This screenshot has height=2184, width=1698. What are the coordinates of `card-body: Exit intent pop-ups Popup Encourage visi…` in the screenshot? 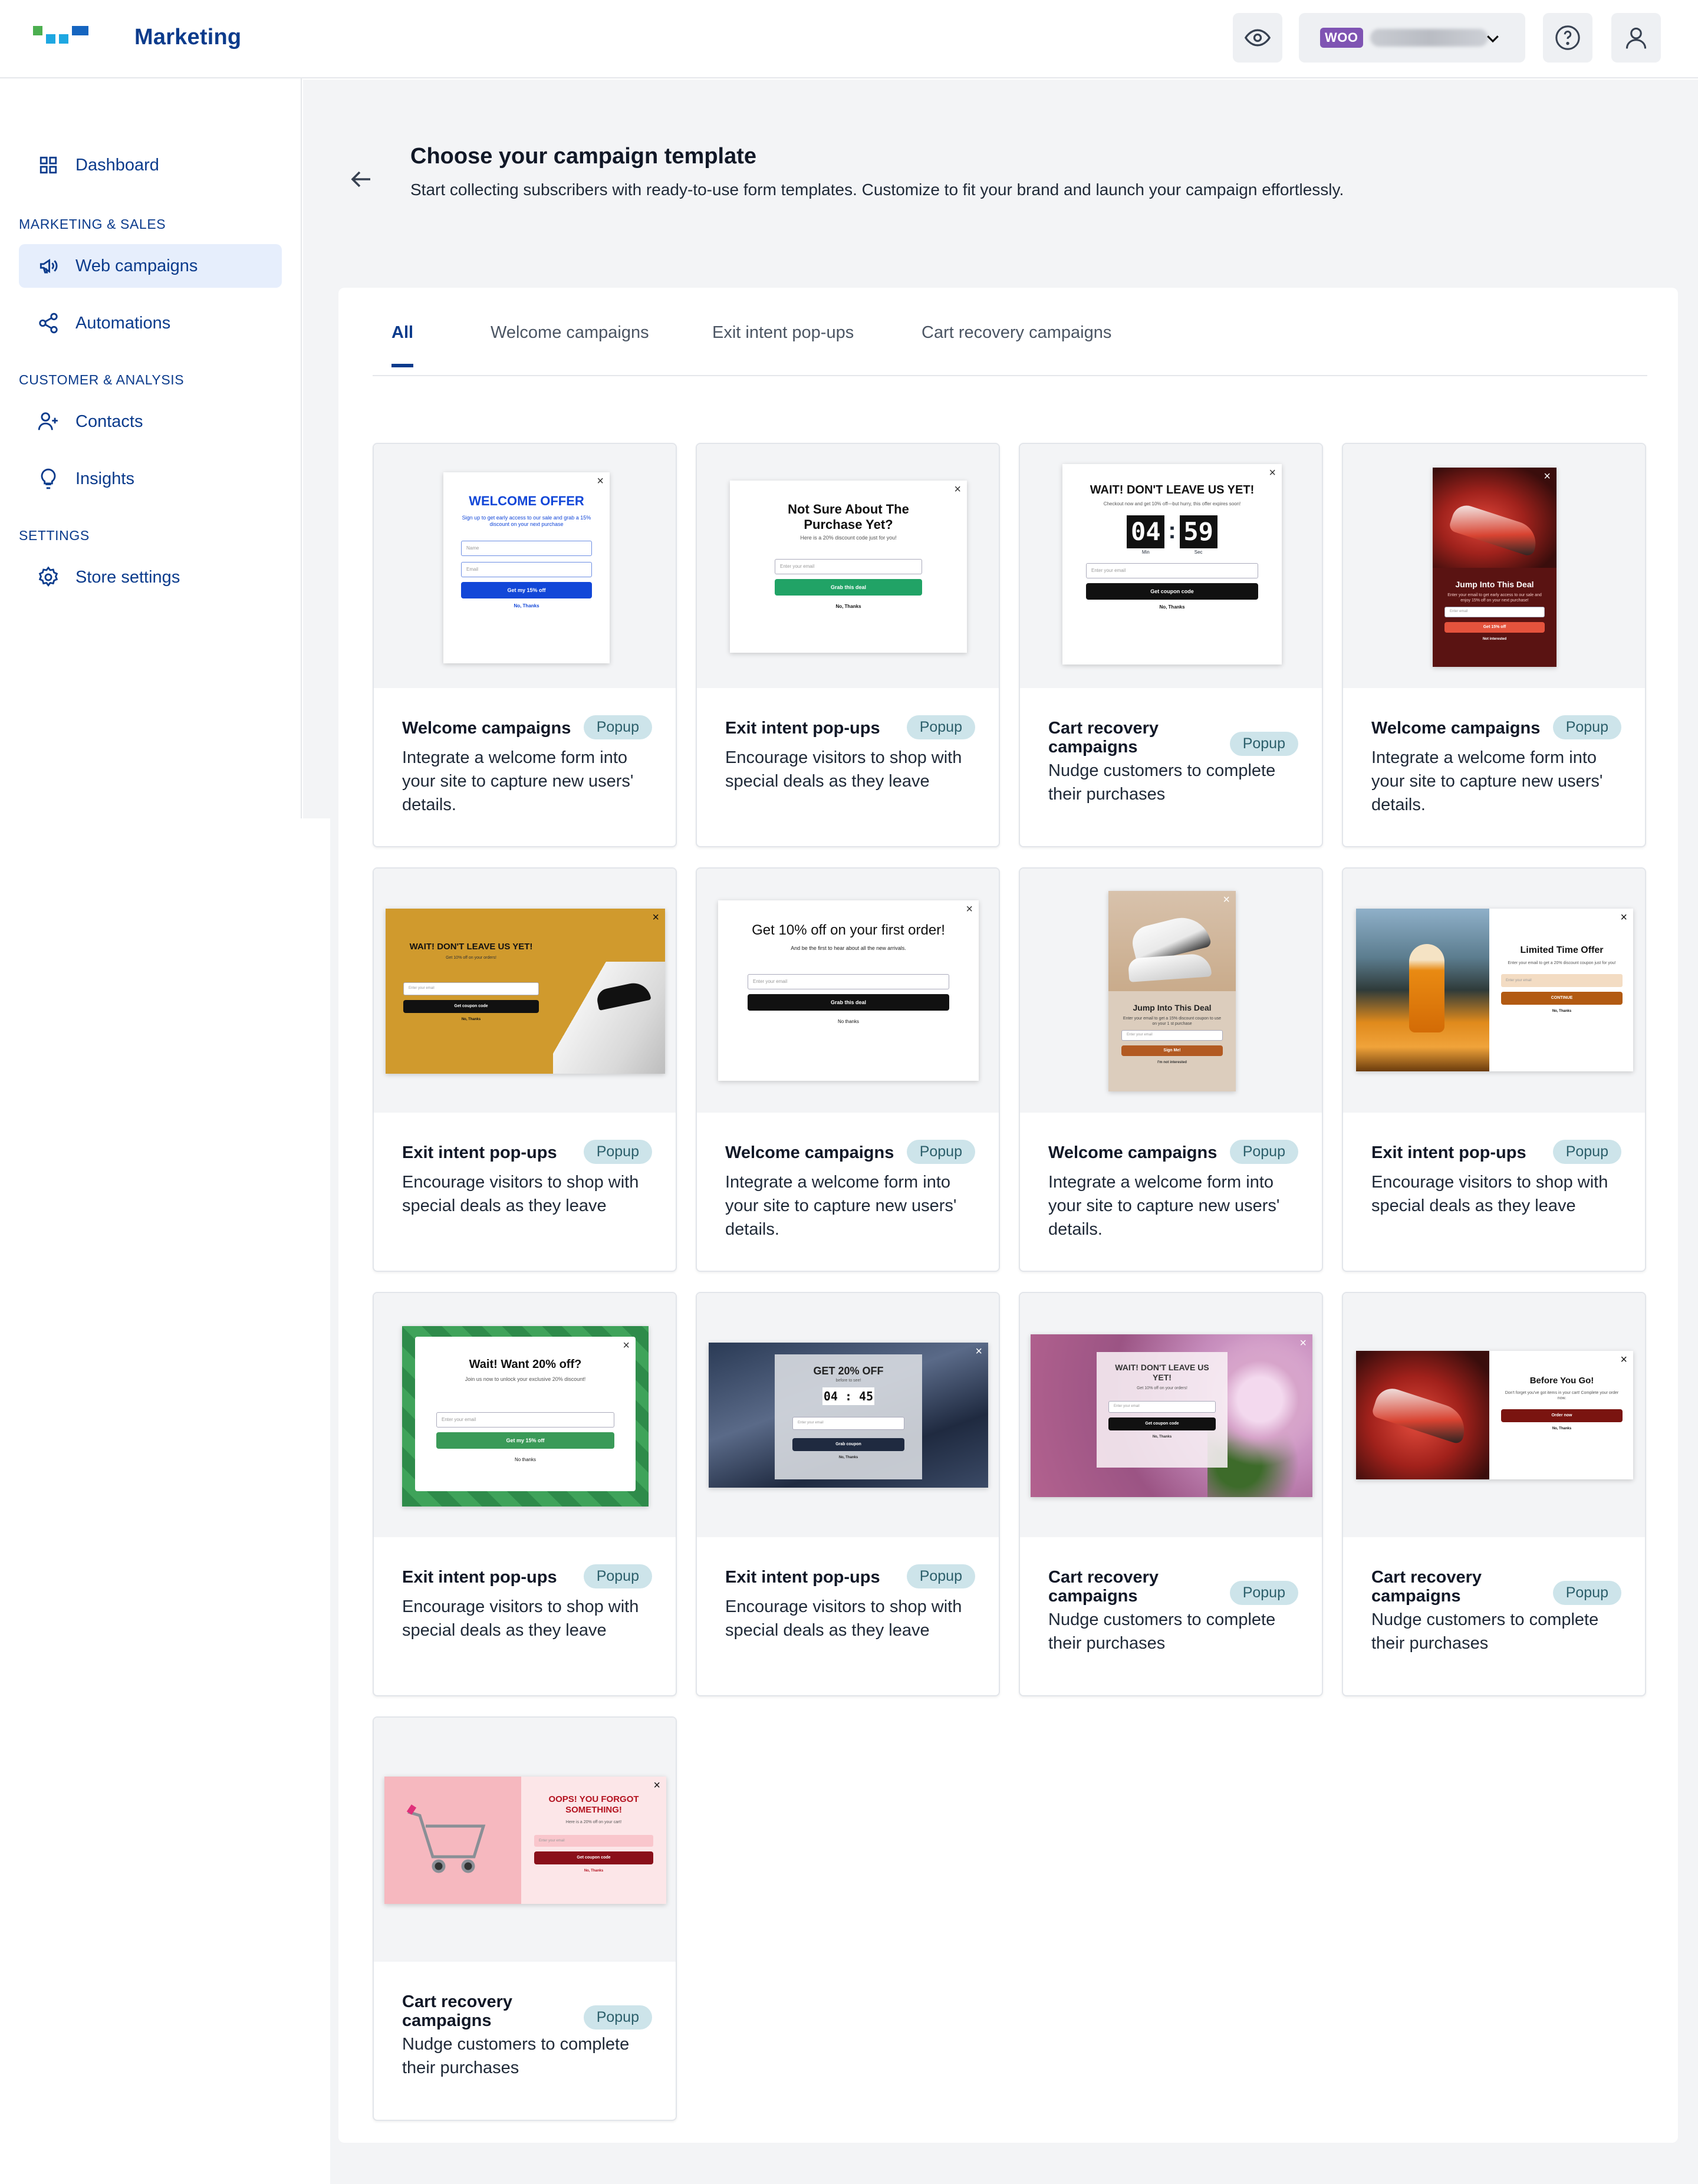 It's located at (527, 1179).